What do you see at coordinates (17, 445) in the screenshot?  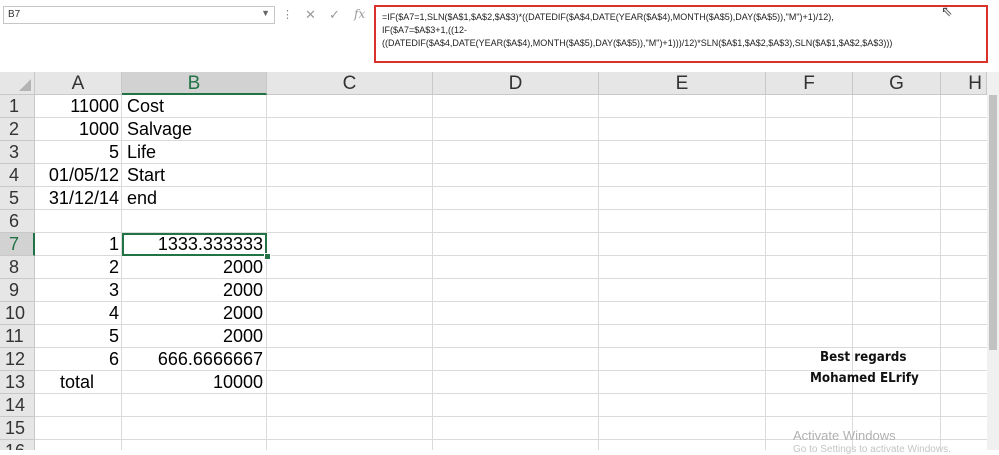 I see `row-header-16: 16` at bounding box center [17, 445].